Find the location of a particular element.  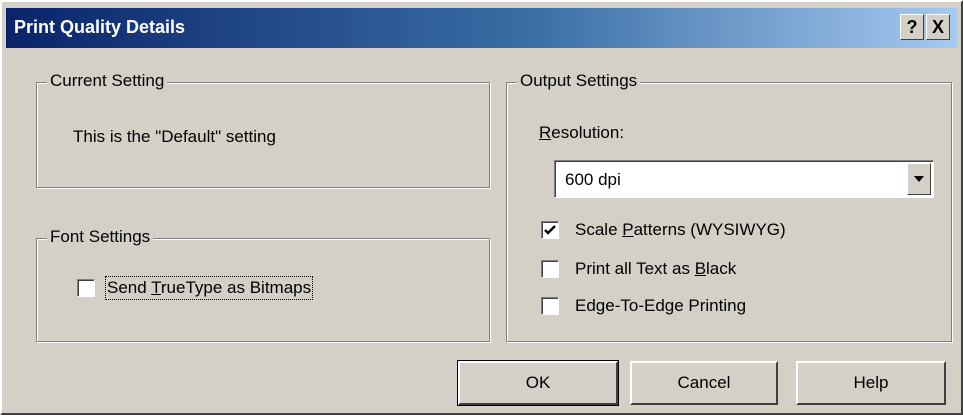

print-text-black-label-suffix: lack is located at coordinates (721, 268).